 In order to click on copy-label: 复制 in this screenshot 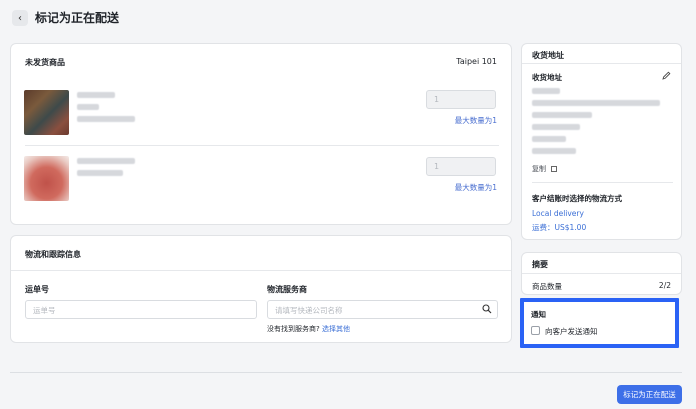, I will do `click(539, 169)`.